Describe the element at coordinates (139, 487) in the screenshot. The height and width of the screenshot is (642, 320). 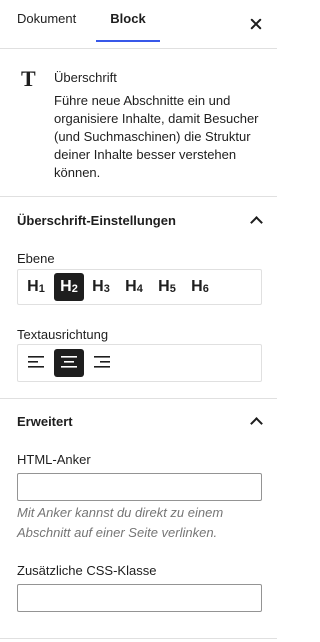
I see `html-anchor-input` at that location.